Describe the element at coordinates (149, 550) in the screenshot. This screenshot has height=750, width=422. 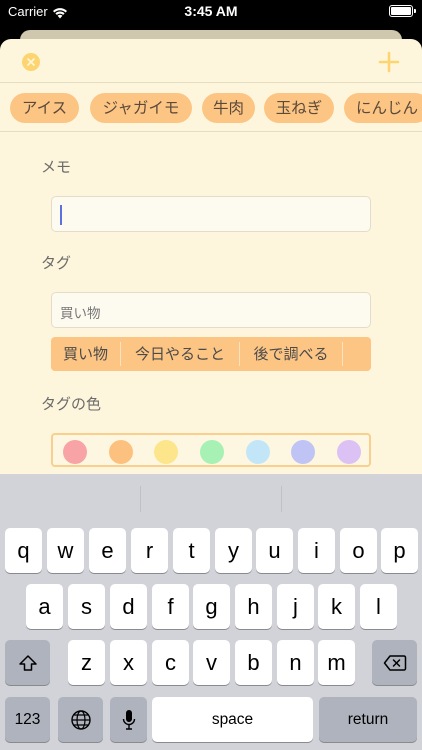
I see `key-r: r` at that location.